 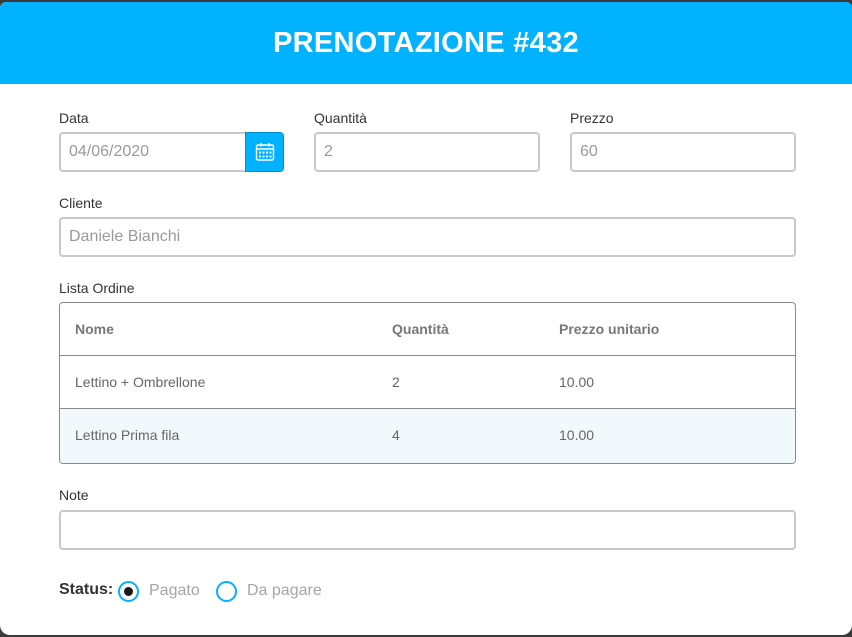 I want to click on status-paid-radio, so click(x=128, y=591).